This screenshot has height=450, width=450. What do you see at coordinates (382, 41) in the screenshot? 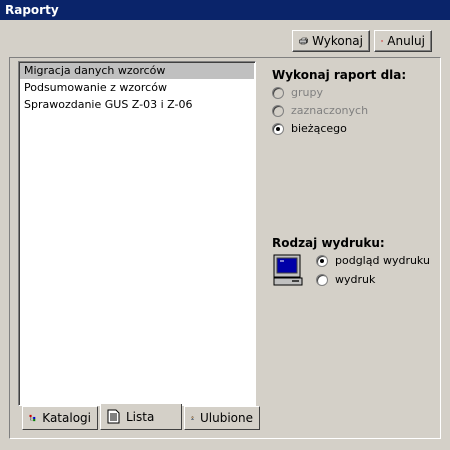
I see `close-icon` at bounding box center [382, 41].